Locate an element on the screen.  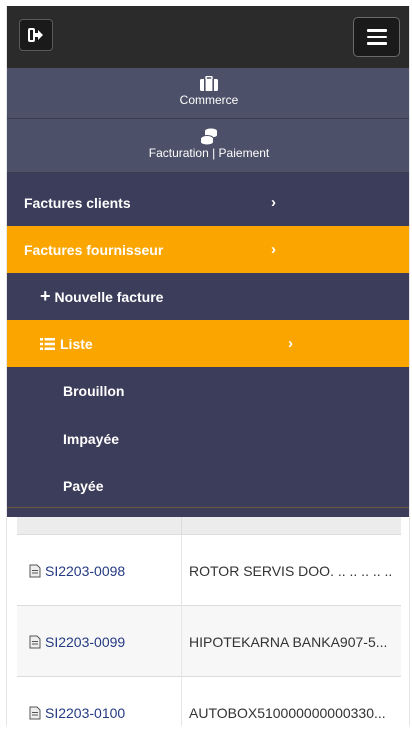
briefcase-icon is located at coordinates (209, 83).